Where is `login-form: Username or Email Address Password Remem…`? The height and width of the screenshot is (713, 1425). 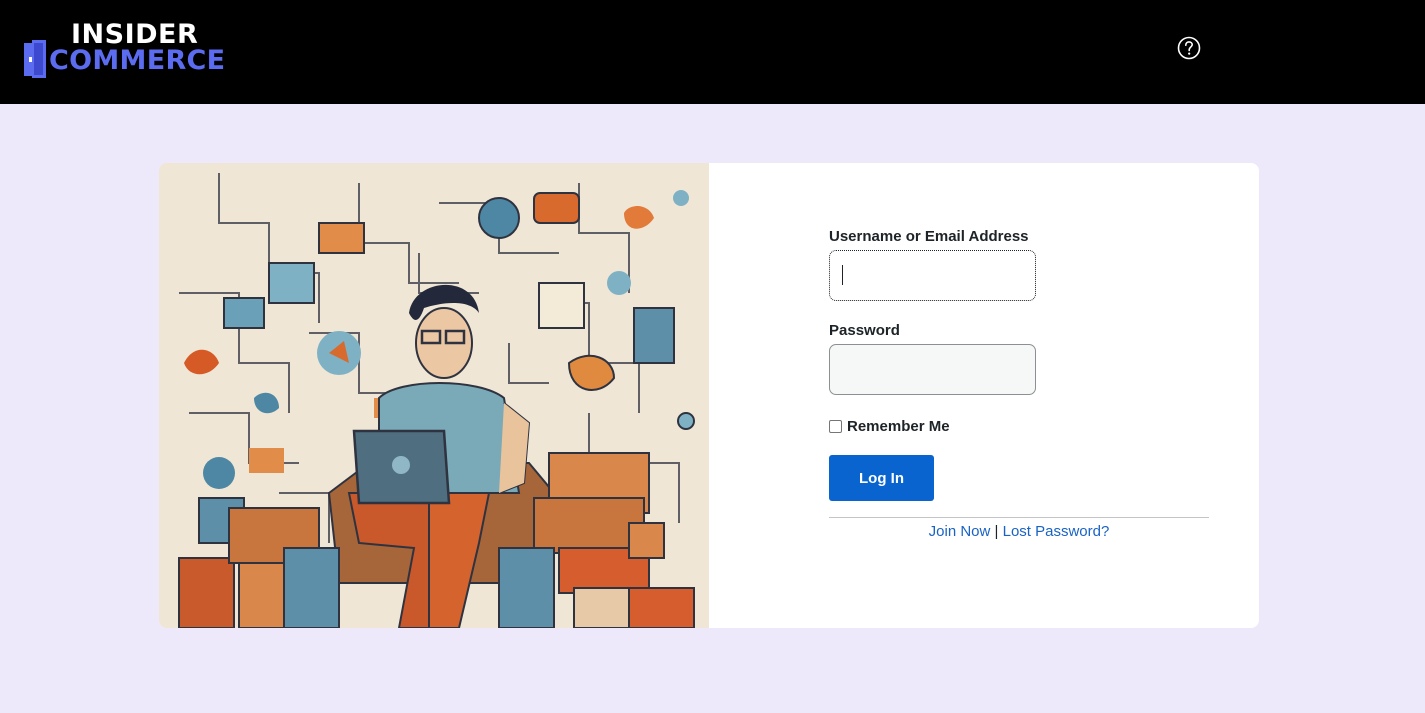
login-form: Username or Email Address Password Remem… is located at coordinates (1019, 384).